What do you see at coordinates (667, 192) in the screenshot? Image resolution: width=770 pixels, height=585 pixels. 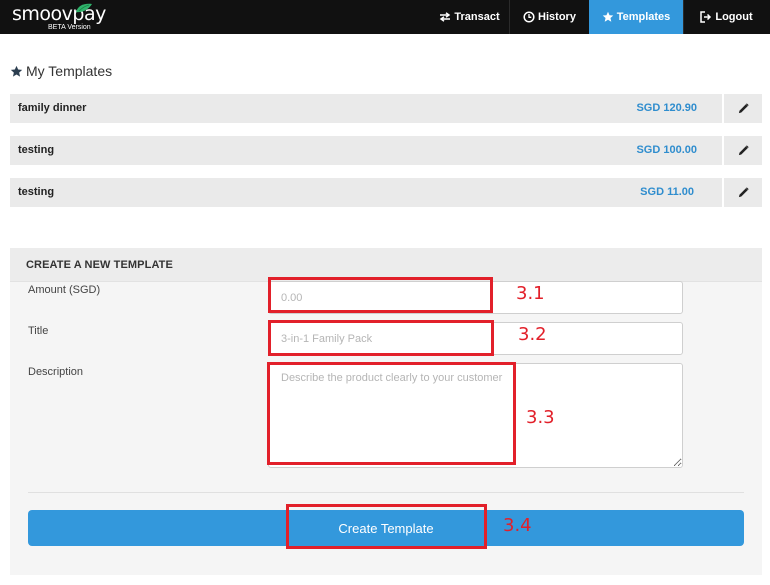 I see `template-amount: SGD 11.00` at bounding box center [667, 192].